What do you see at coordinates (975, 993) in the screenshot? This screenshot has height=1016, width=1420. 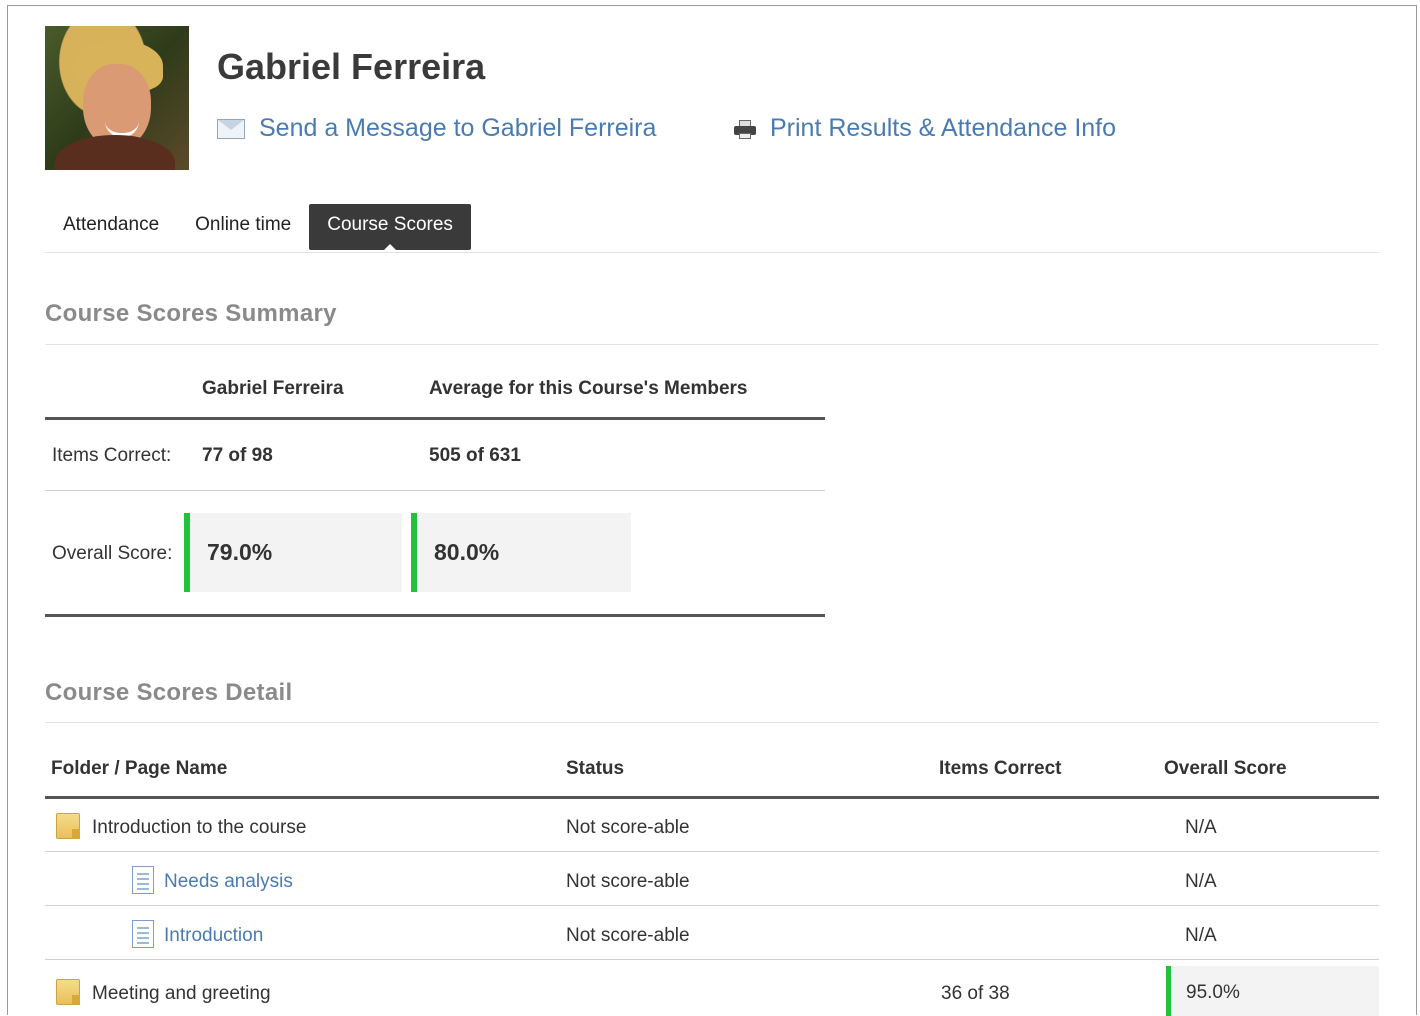 I see `row-items-correct: 36 of 38` at bounding box center [975, 993].